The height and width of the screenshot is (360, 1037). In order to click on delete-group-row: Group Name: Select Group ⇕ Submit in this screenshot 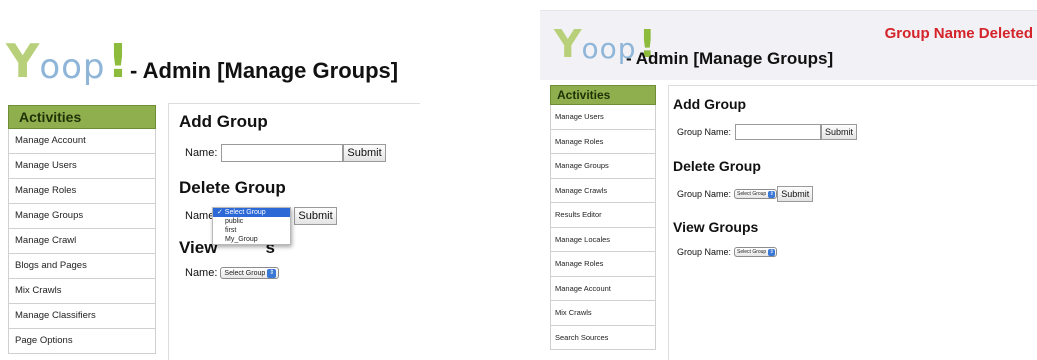, I will do `click(745, 194)`.